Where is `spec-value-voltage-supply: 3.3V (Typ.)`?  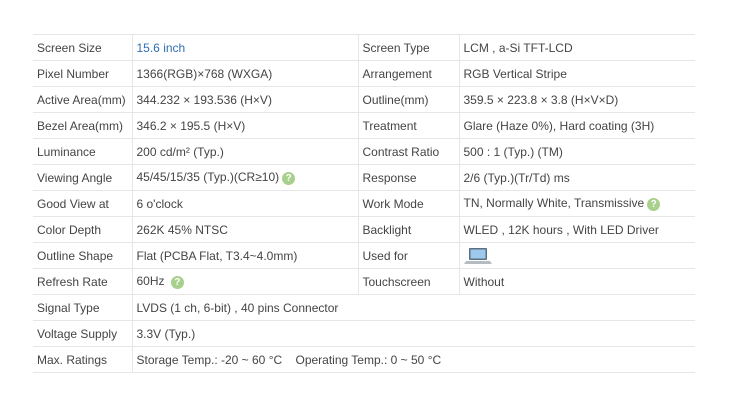 spec-value-voltage-supply: 3.3V (Typ.) is located at coordinates (413, 333).